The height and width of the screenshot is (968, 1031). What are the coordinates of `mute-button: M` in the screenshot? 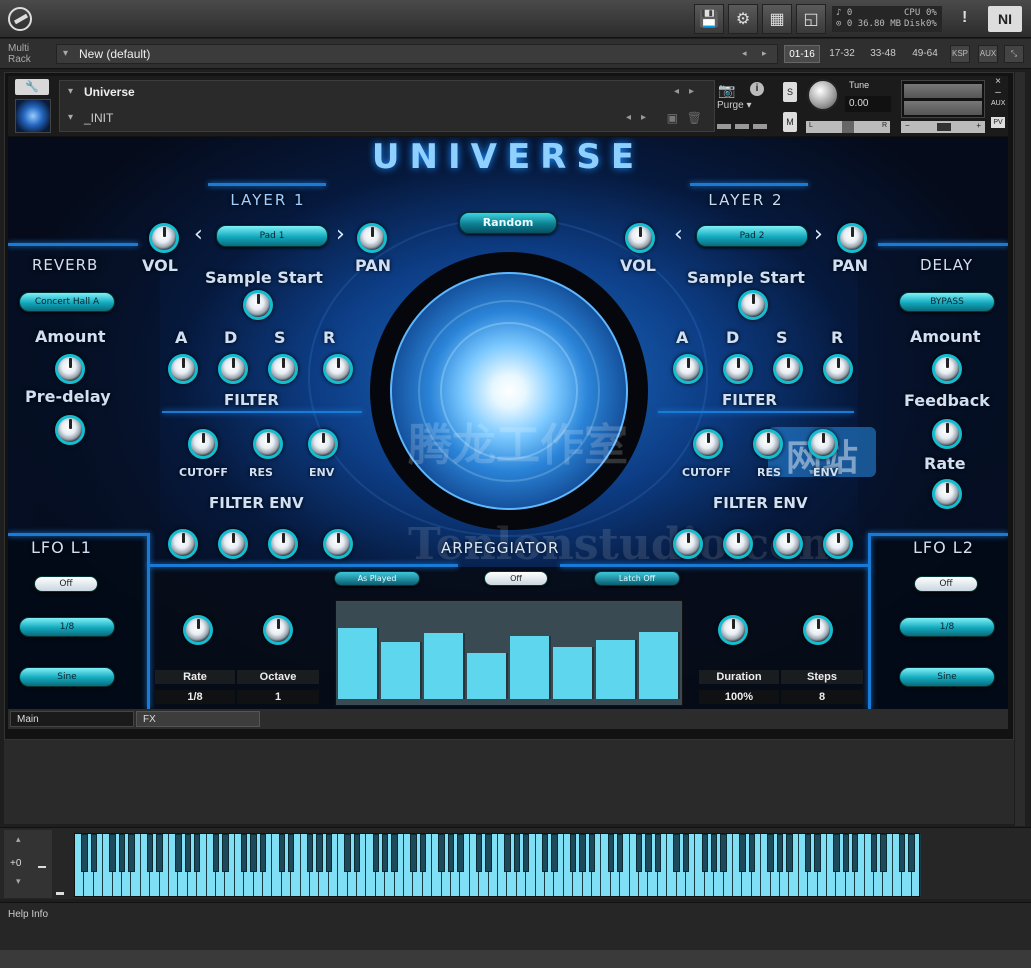 It's located at (790, 122).